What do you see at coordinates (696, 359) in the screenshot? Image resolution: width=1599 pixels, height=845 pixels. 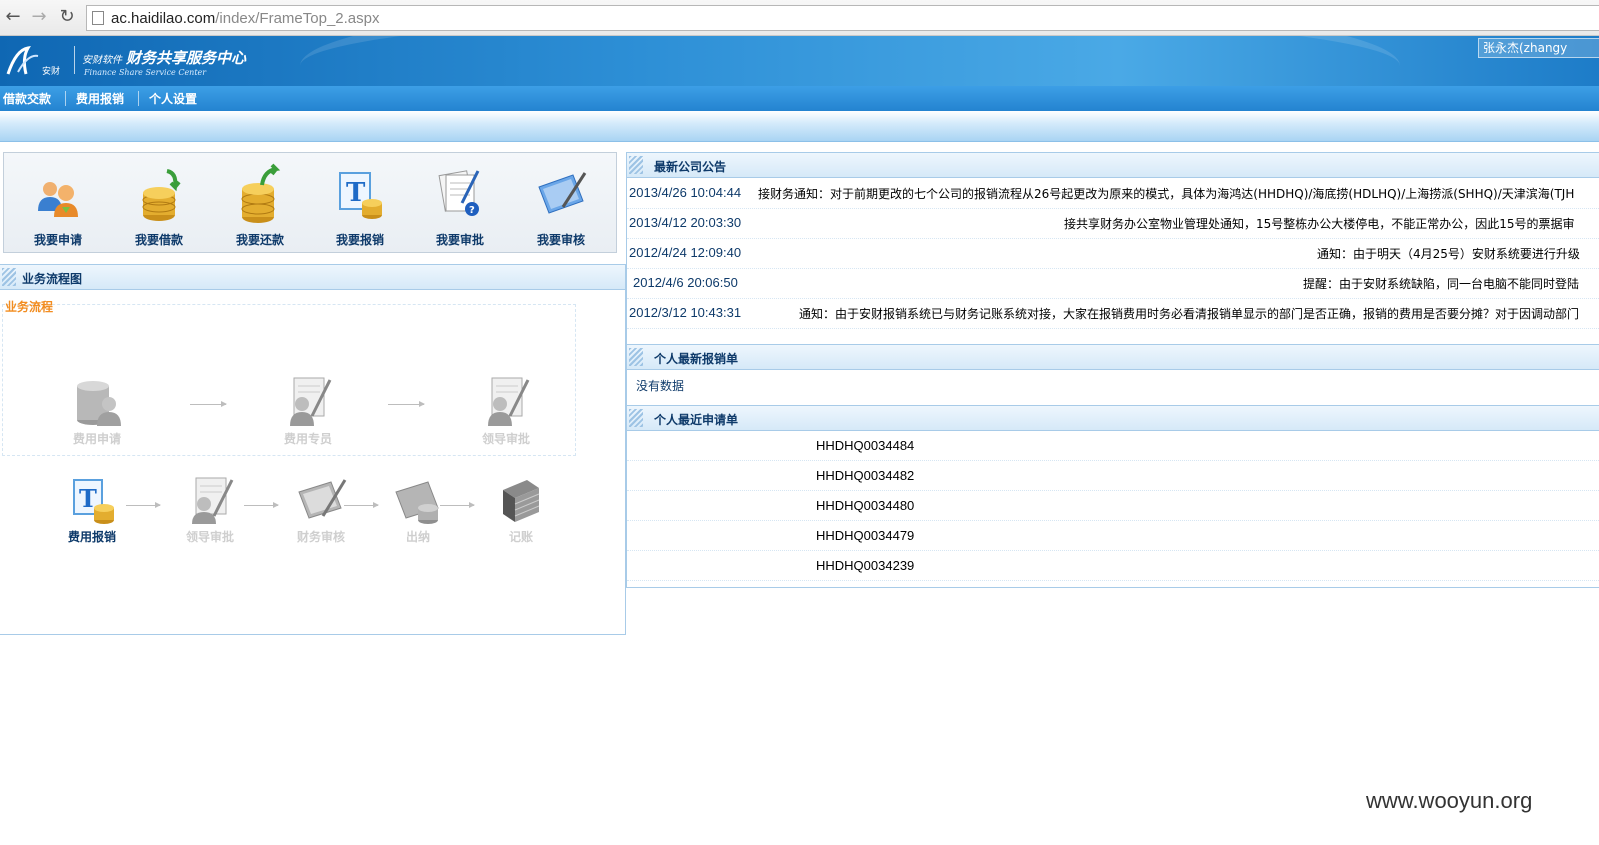 I see `section-title: 个人最新报销单` at bounding box center [696, 359].